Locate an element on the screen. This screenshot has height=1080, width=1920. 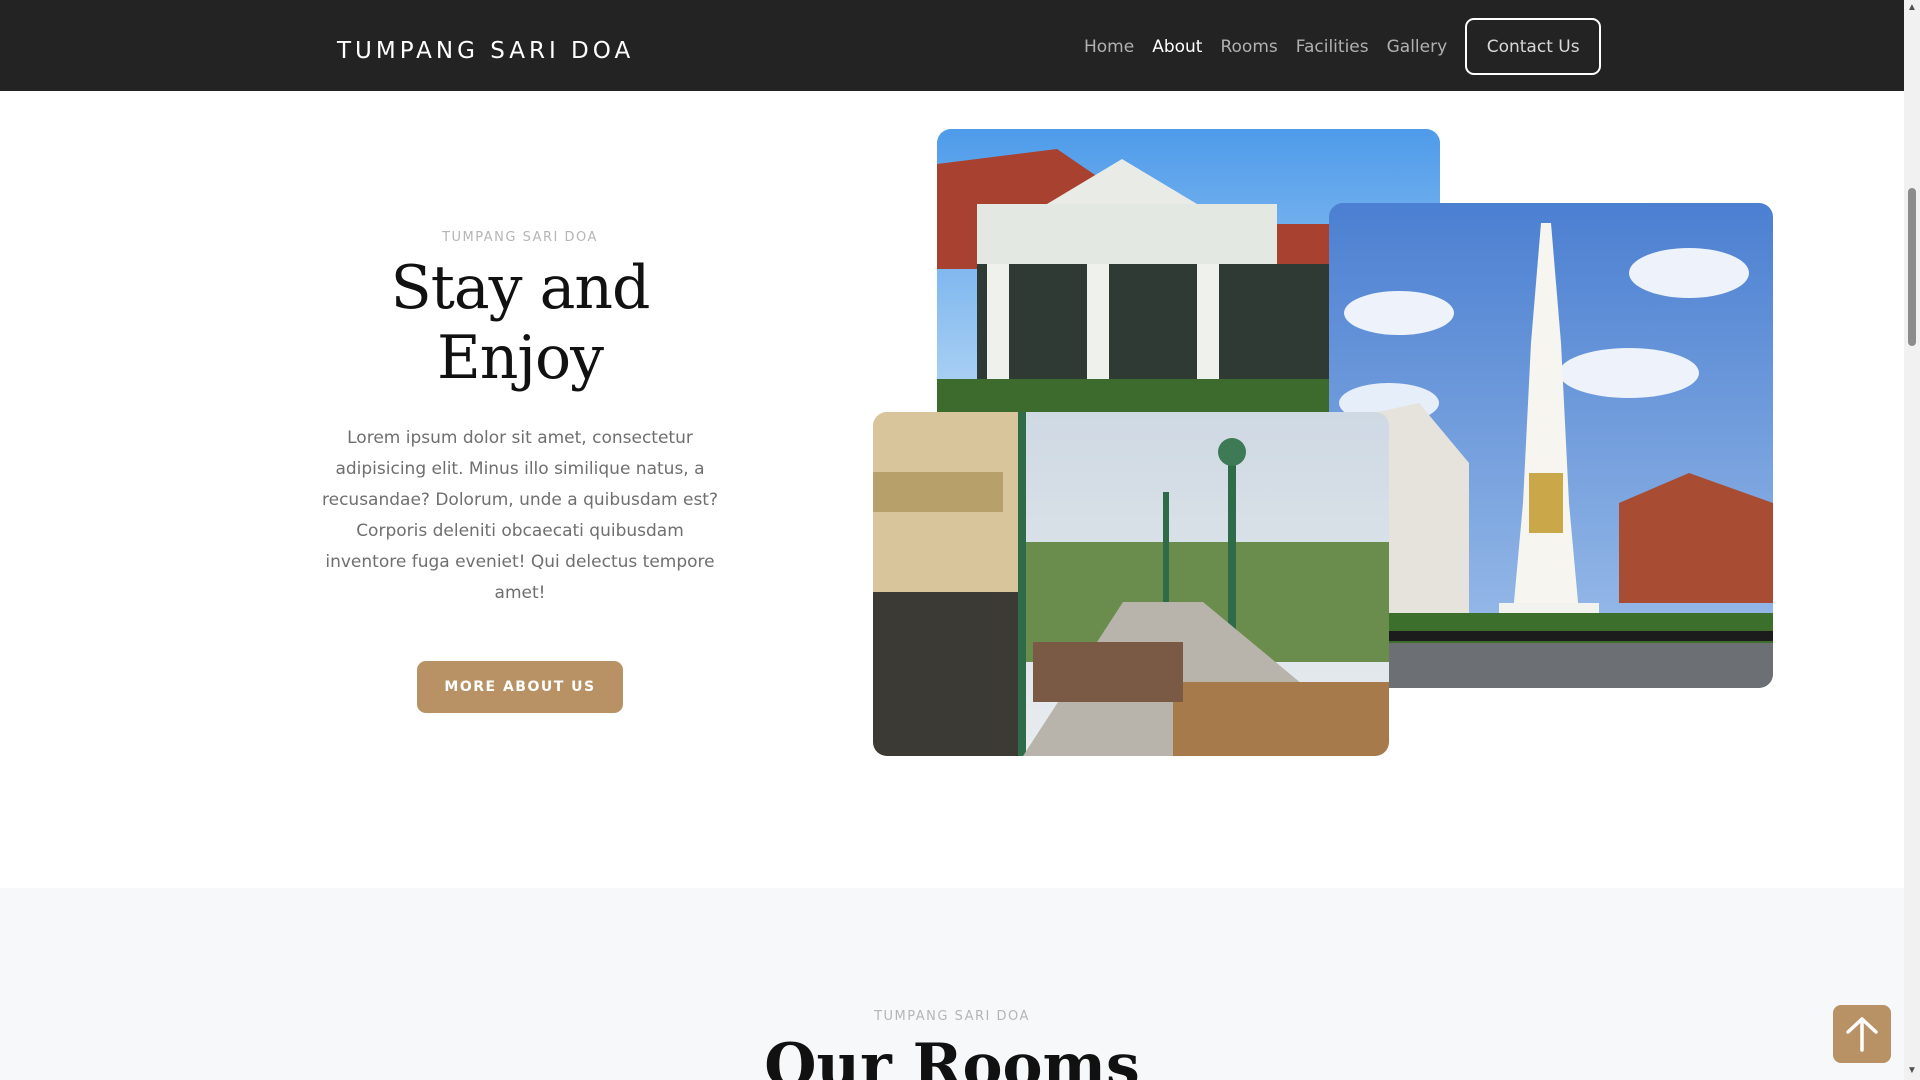
nav-link-home: Home is located at coordinates (1109, 47).